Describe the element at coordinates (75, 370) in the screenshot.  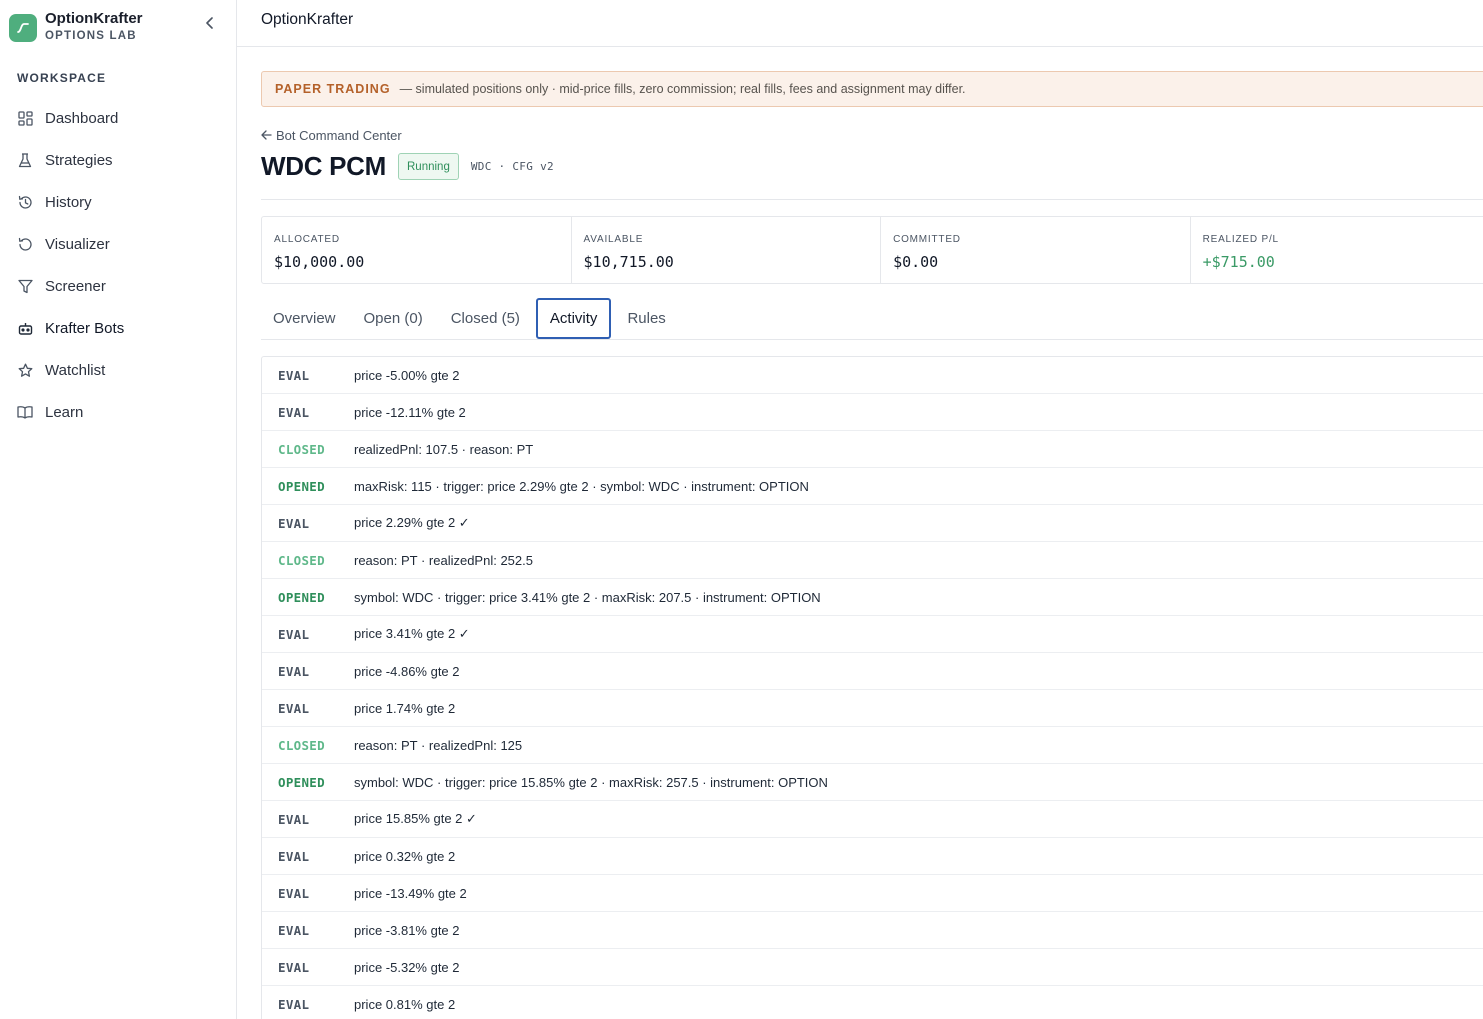
I see `sidebar-item-label: Watchlist` at that location.